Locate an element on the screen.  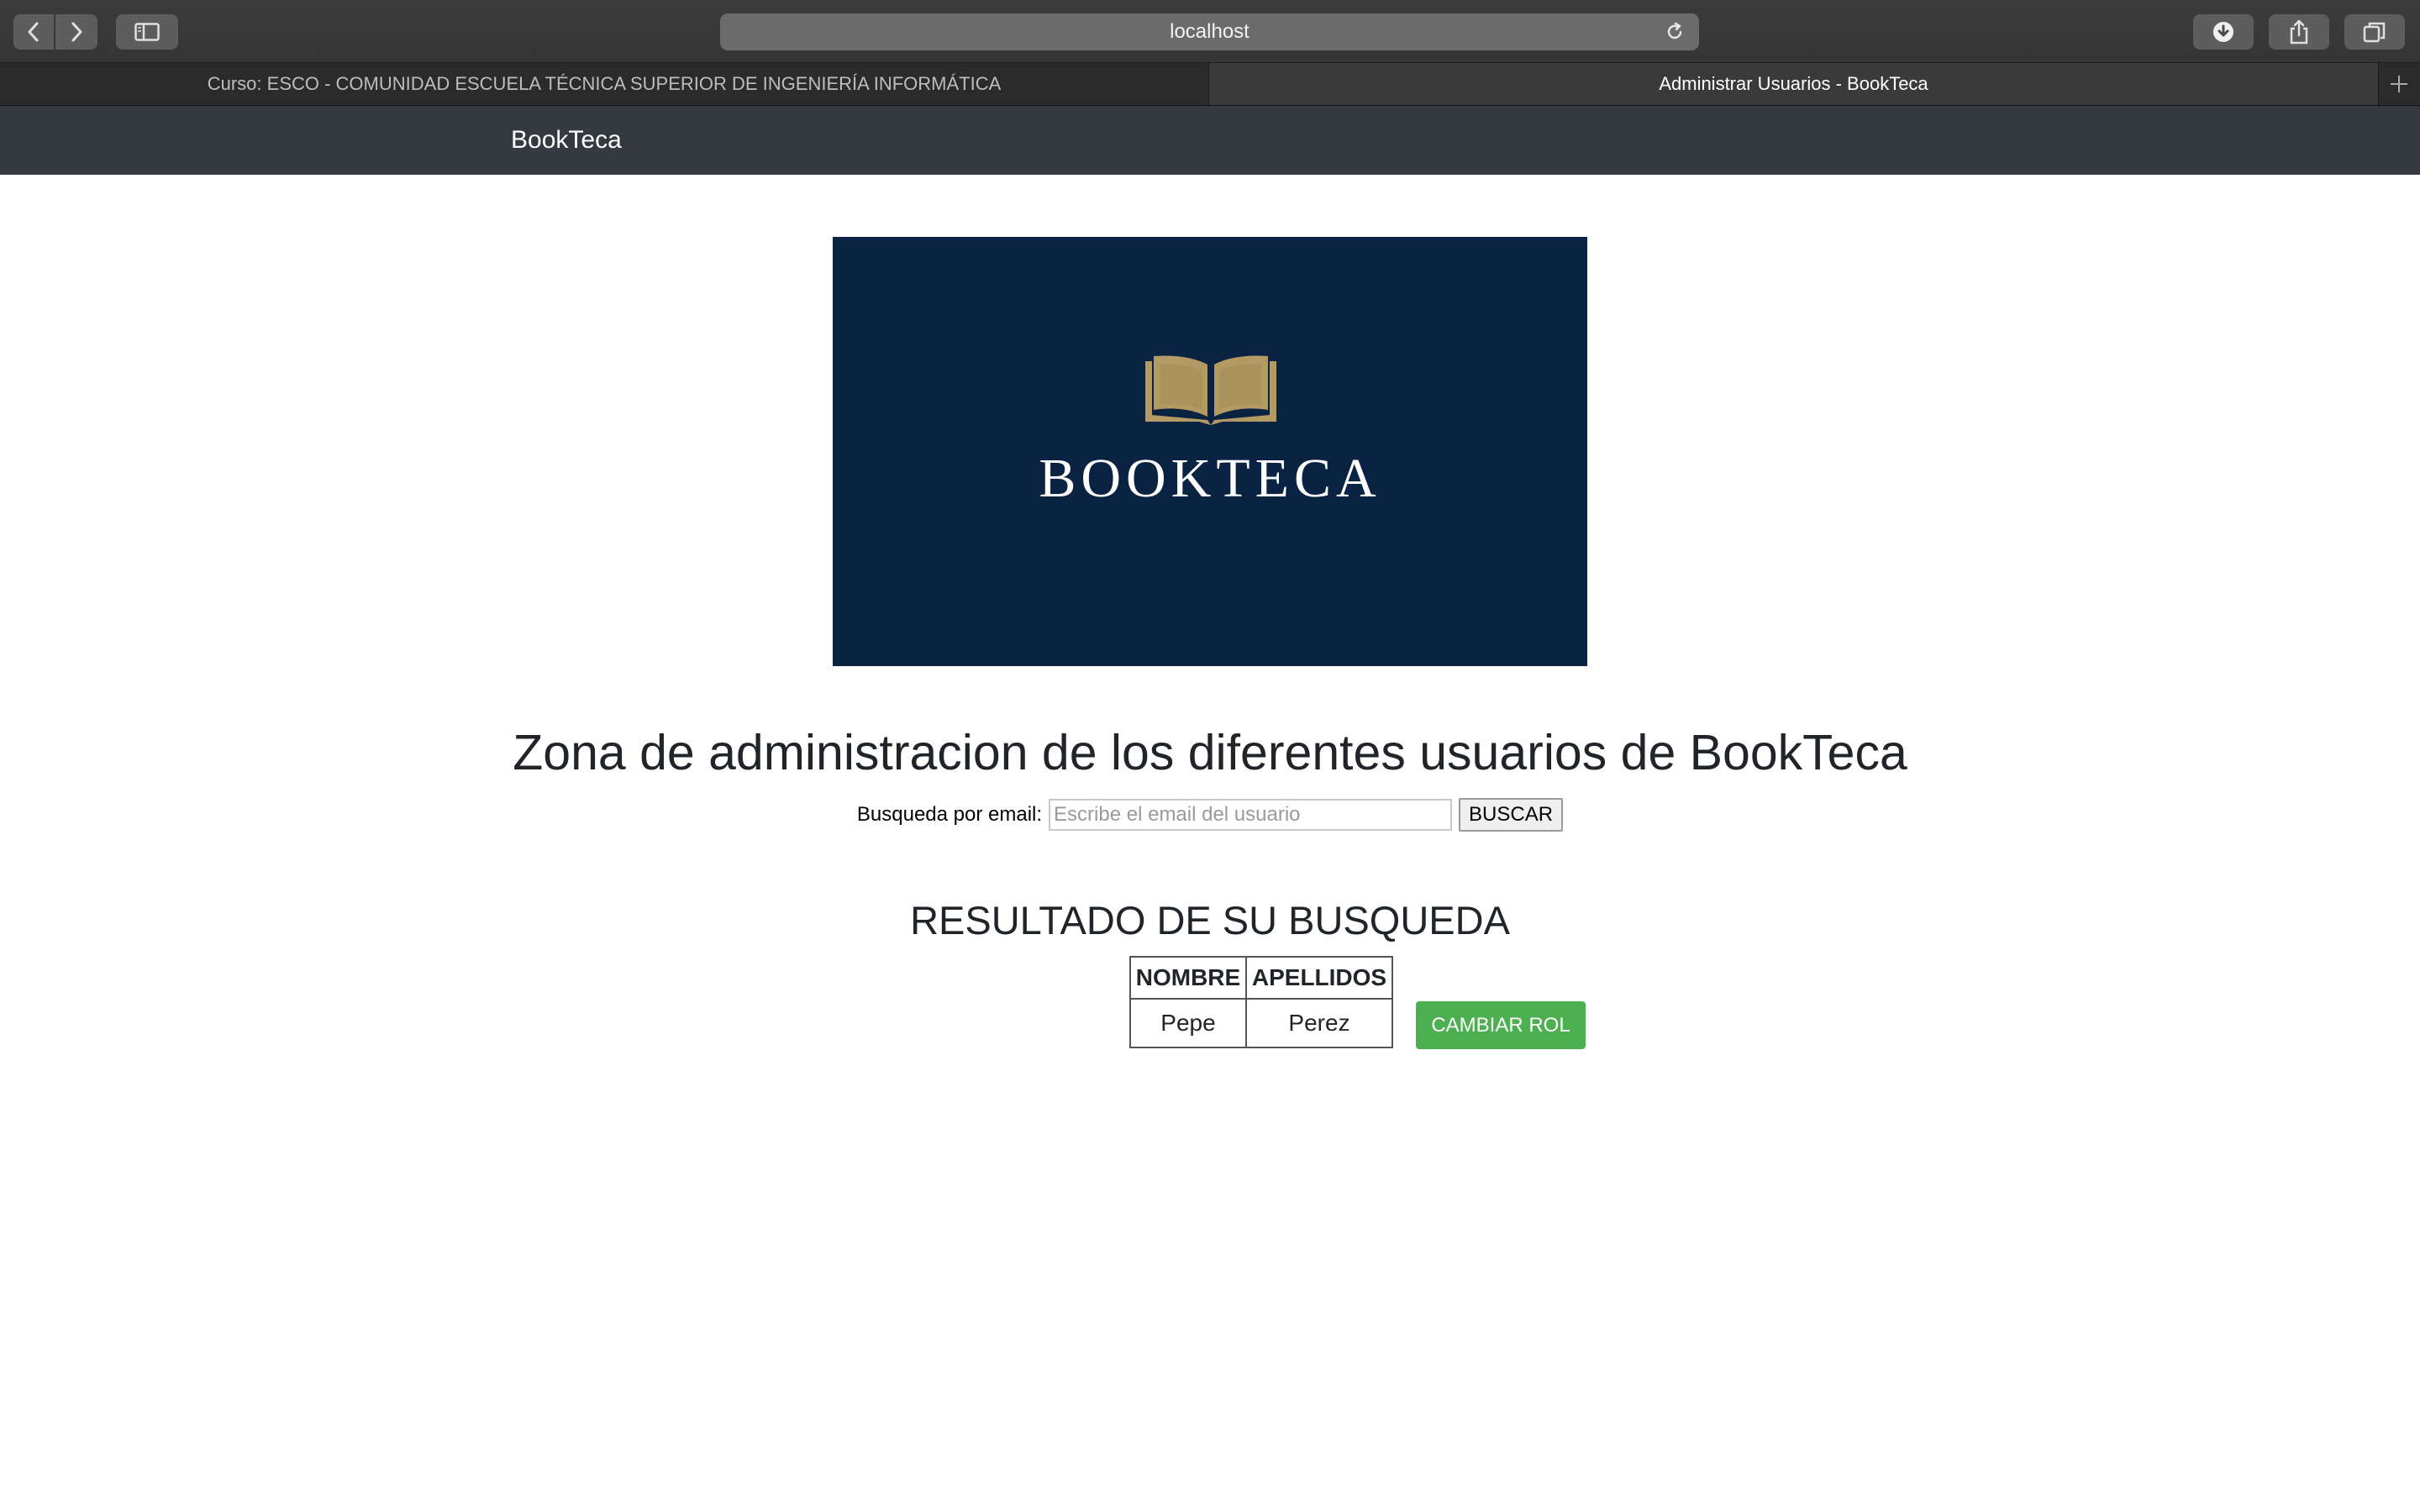
share-button is located at coordinates (2299, 32).